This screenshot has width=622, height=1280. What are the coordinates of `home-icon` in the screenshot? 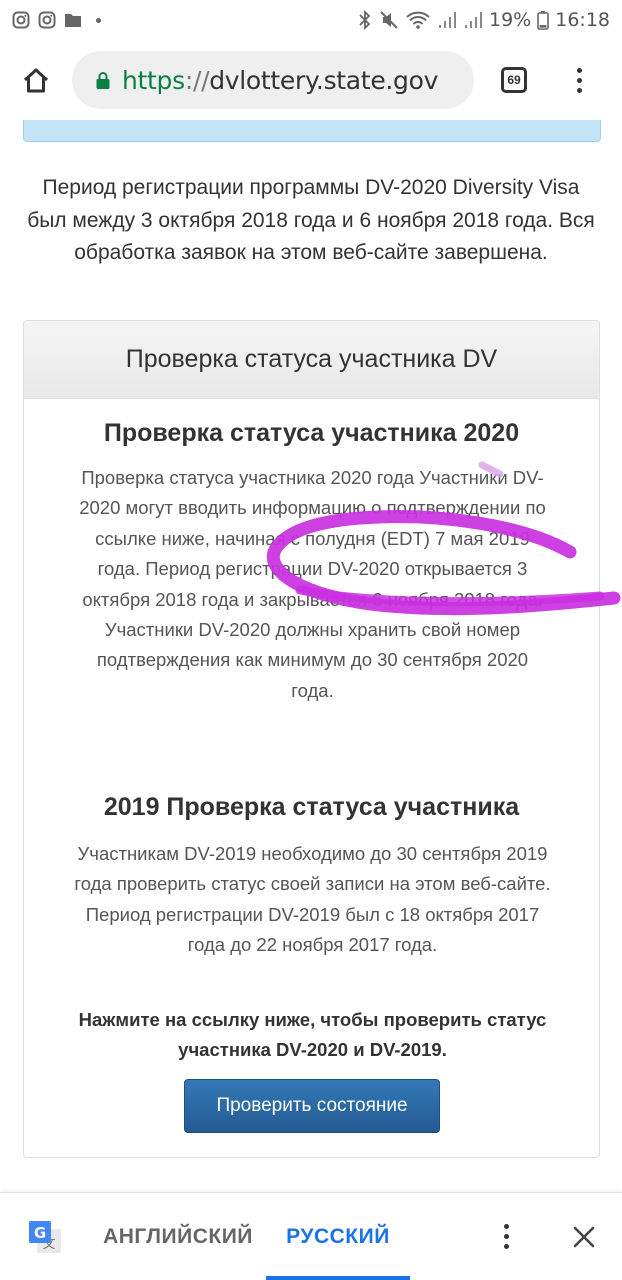 It's located at (36, 80).